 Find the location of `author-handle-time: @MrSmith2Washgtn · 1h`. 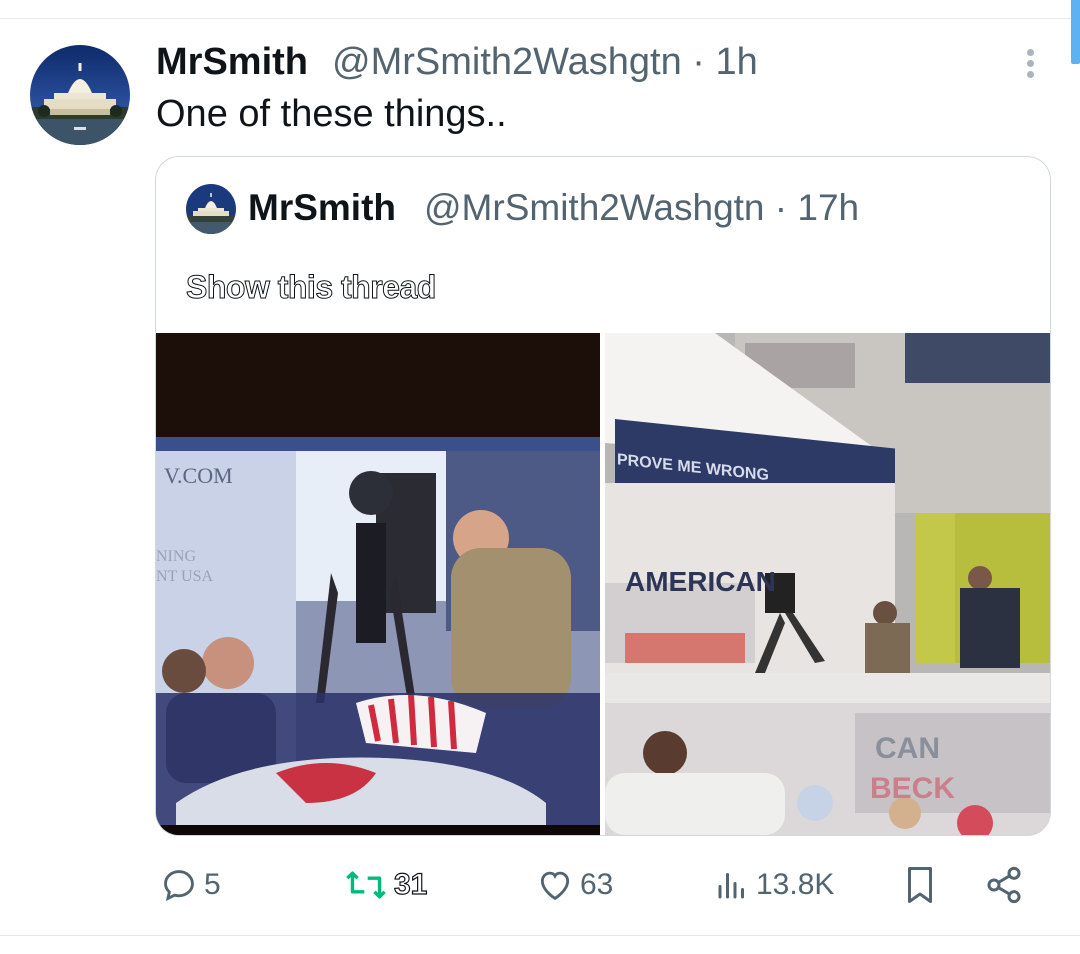

author-handle-time: @MrSmith2Washgtn · 1h is located at coordinates (545, 62).